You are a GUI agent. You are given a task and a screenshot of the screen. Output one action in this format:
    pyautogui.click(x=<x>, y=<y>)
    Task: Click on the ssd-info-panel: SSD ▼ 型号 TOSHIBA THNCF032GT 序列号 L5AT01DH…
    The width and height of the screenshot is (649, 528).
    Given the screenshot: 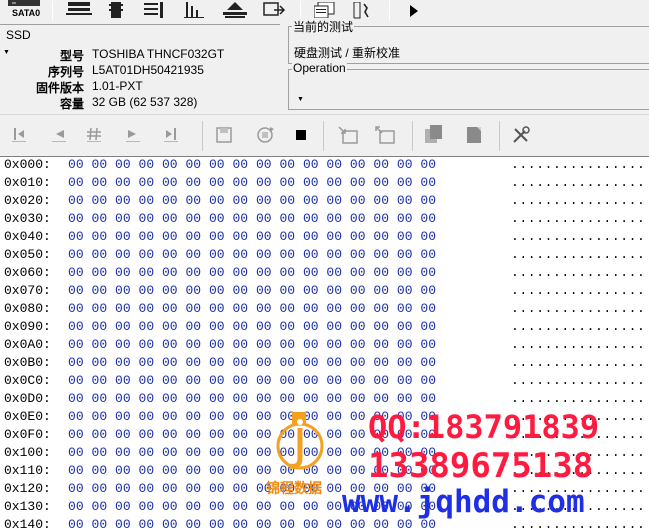 What is the action you would take?
    pyautogui.click(x=140, y=67)
    